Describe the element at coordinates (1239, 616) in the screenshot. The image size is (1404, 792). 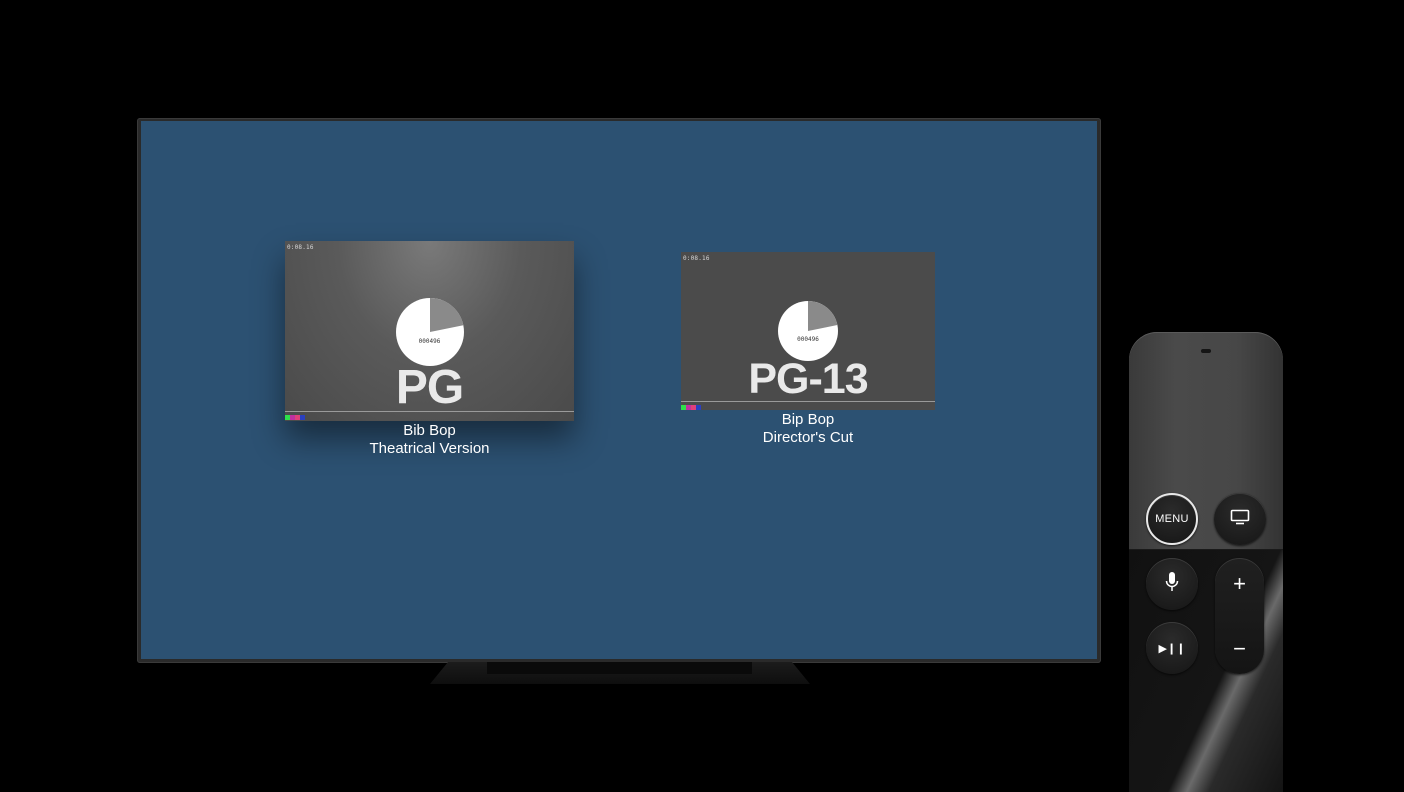
I see `volume-rocker: + −` at that location.